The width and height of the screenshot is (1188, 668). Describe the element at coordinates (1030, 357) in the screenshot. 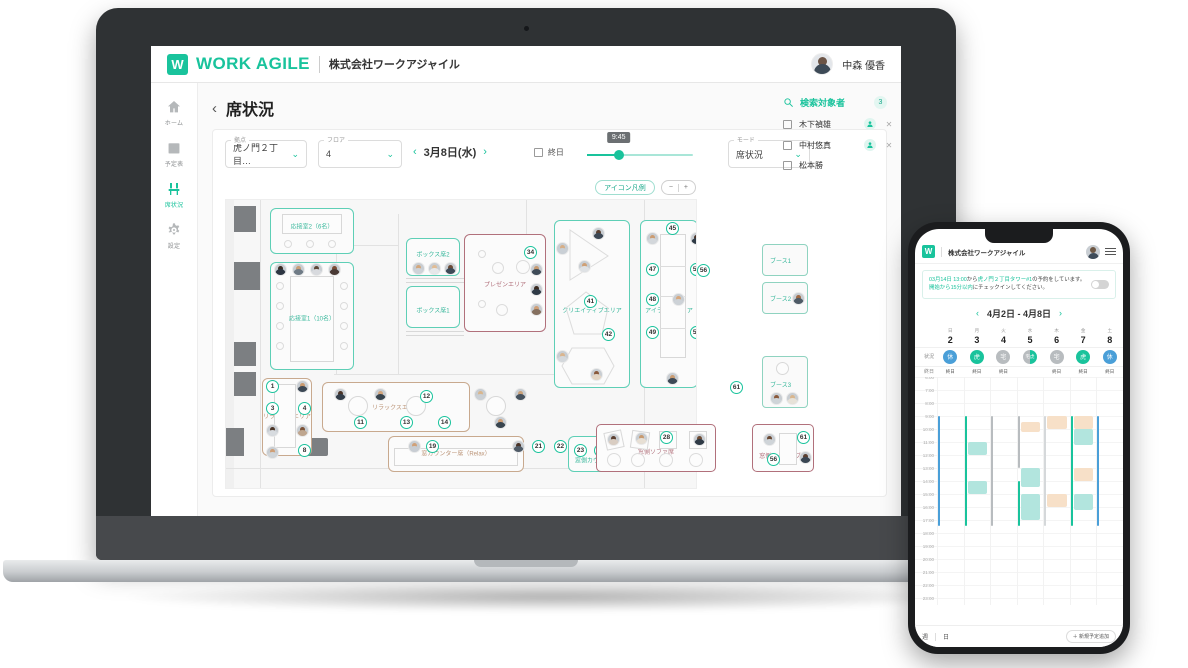

I see `phone-status-cell: 宅虎` at that location.